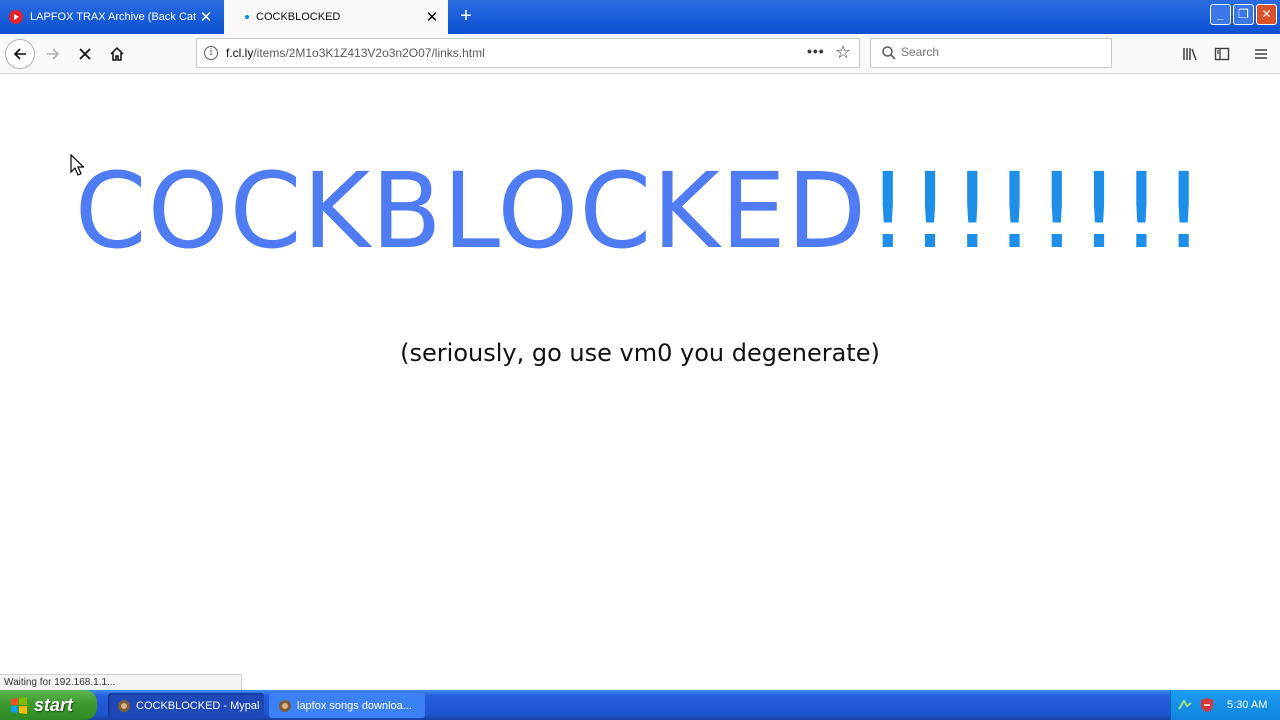 This screenshot has width=1280, height=720. I want to click on stop-icon, so click(85, 54).